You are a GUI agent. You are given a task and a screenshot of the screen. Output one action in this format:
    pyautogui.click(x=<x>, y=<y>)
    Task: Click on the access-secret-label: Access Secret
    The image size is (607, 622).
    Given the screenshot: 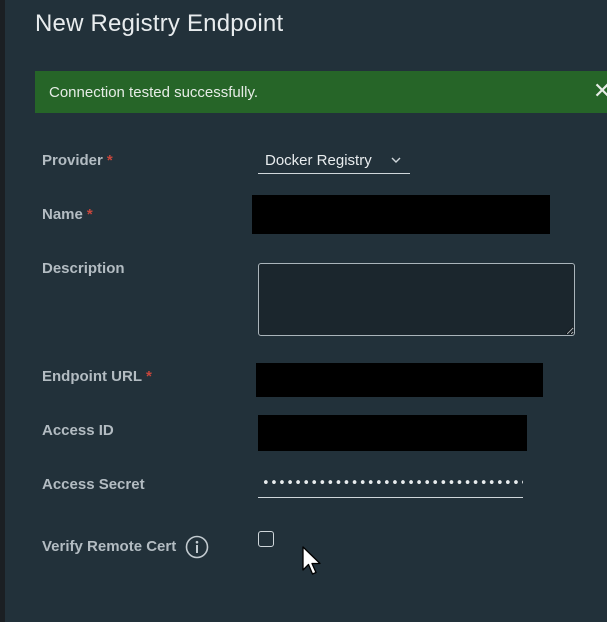 What is the action you would take?
    pyautogui.click(x=93, y=484)
    